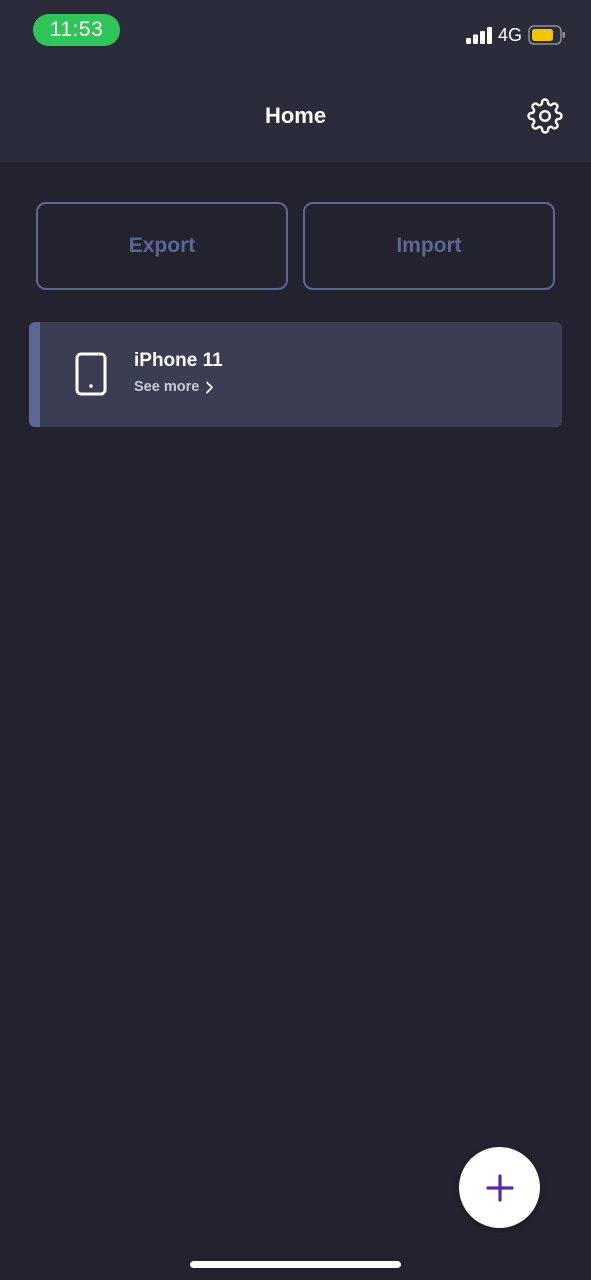  I want to click on phone-icon, so click(91, 374).